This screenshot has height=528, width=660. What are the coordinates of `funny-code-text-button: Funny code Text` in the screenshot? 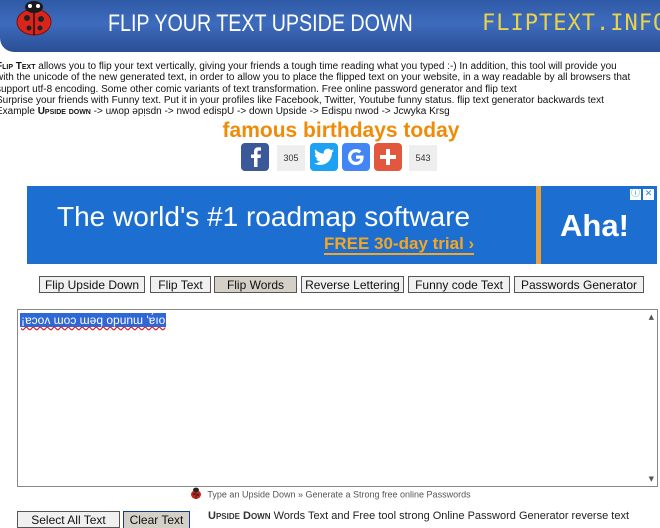 It's located at (459, 284).